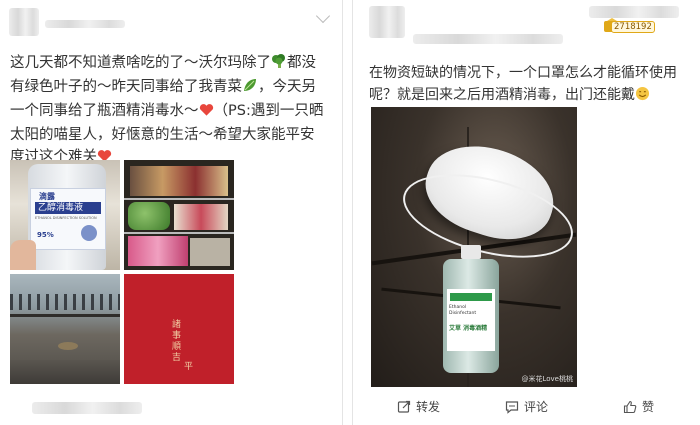 This screenshot has height=425, width=700. I want to click on user-id-badge: 2718192, so click(633, 27).